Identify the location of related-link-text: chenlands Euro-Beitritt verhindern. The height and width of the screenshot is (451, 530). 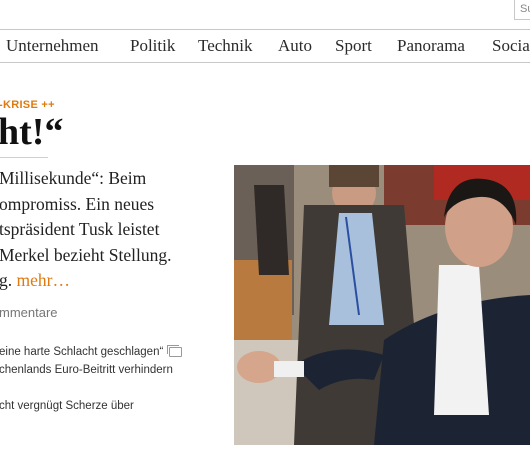
(86, 370).